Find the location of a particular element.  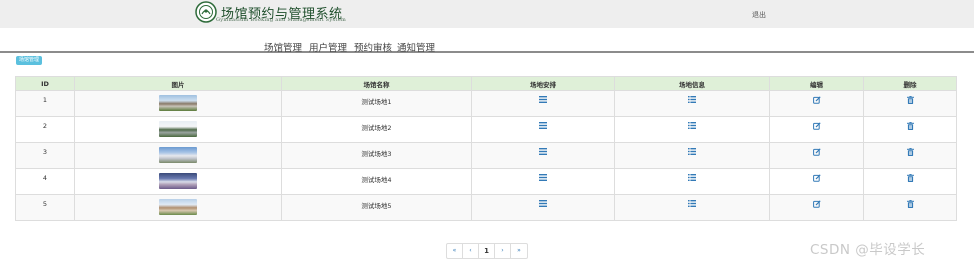

nav-item-booking-review: 预约审核 is located at coordinates (373, 47).